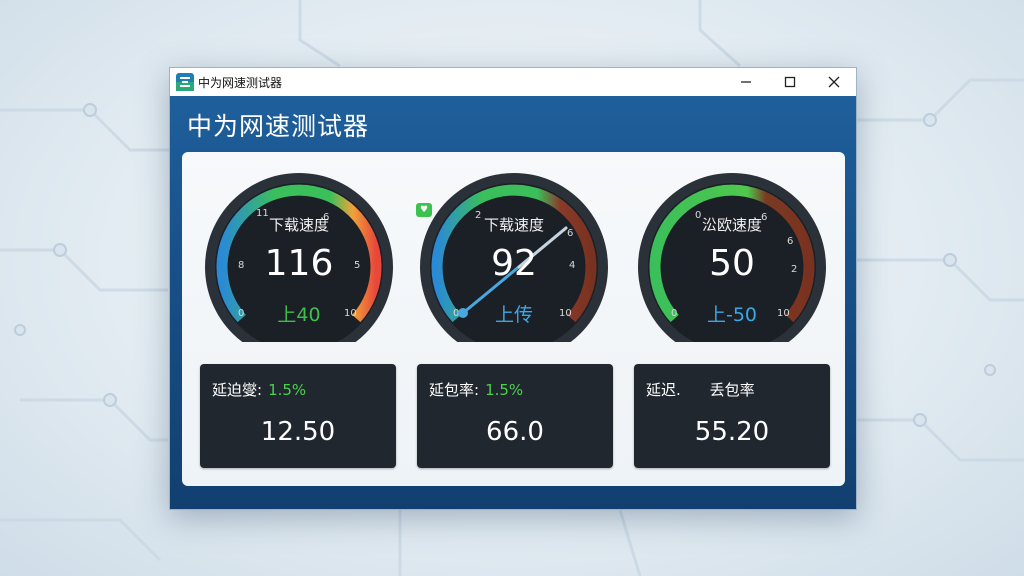 The height and width of the screenshot is (576, 1024). I want to click on upload-gauge: 2 6 4 0 10 下载速度 92 上传, so click(514, 257).